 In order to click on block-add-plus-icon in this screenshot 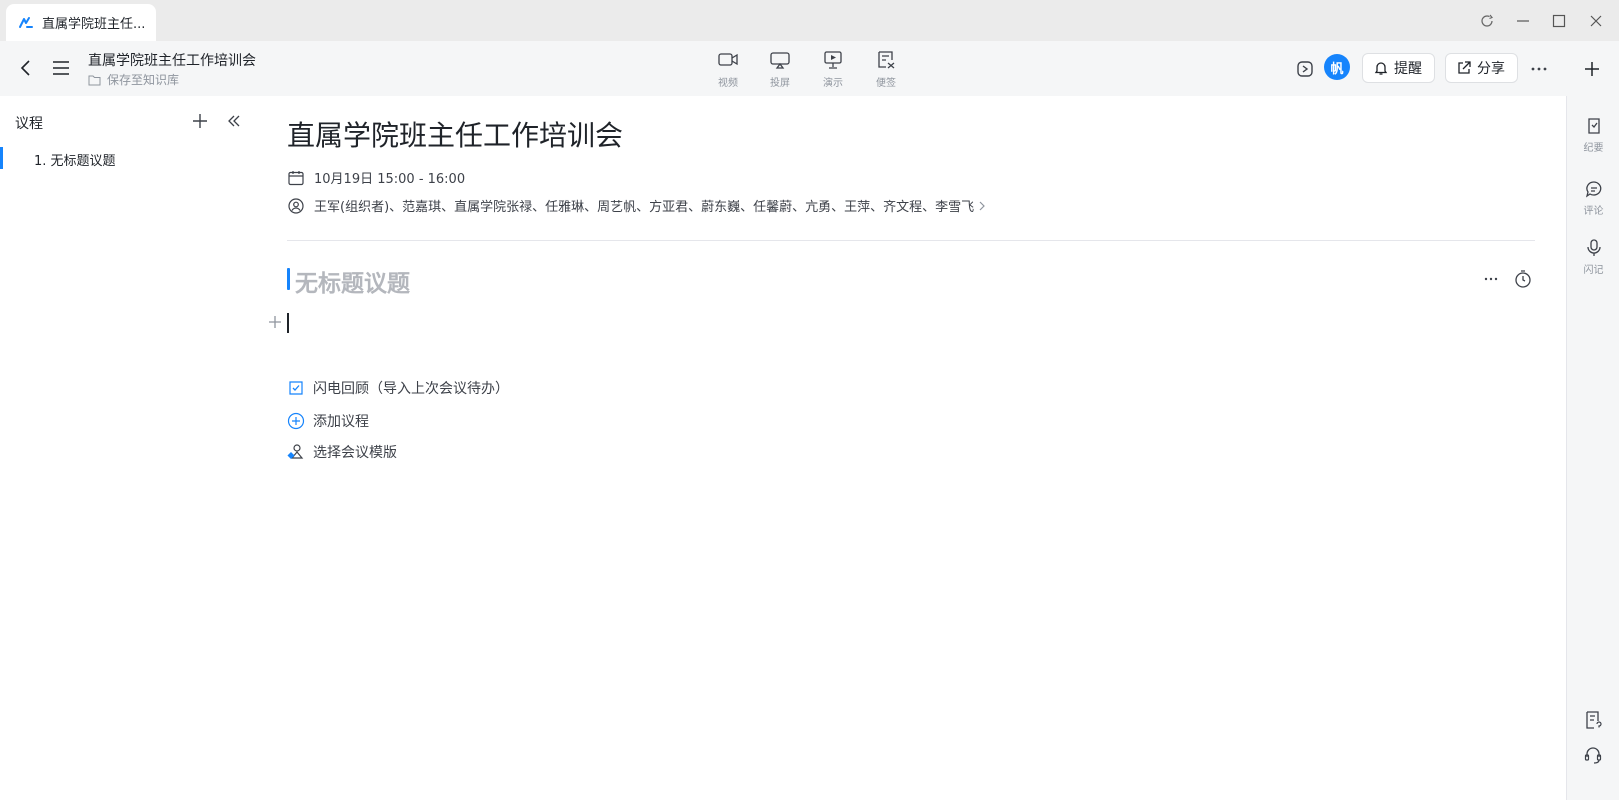, I will do `click(275, 322)`.